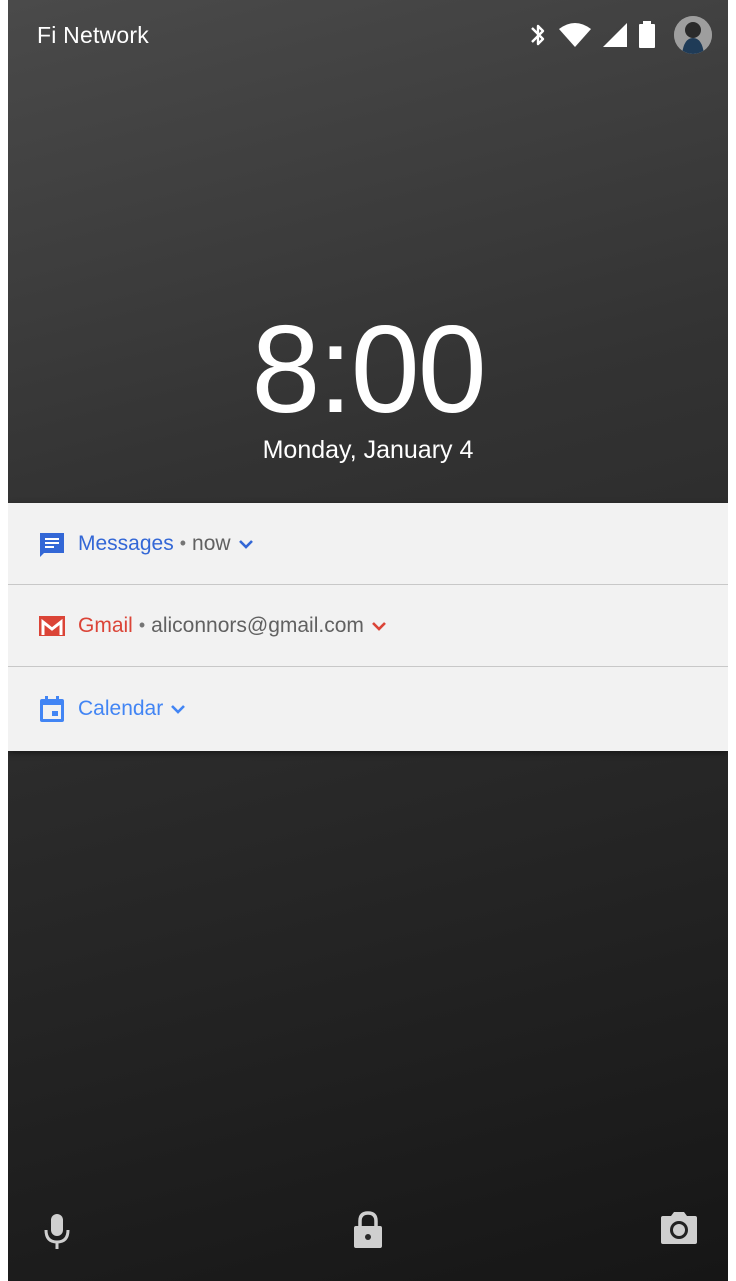 Image resolution: width=736 pixels, height=1281 pixels. I want to click on wifi-icon, so click(575, 35).